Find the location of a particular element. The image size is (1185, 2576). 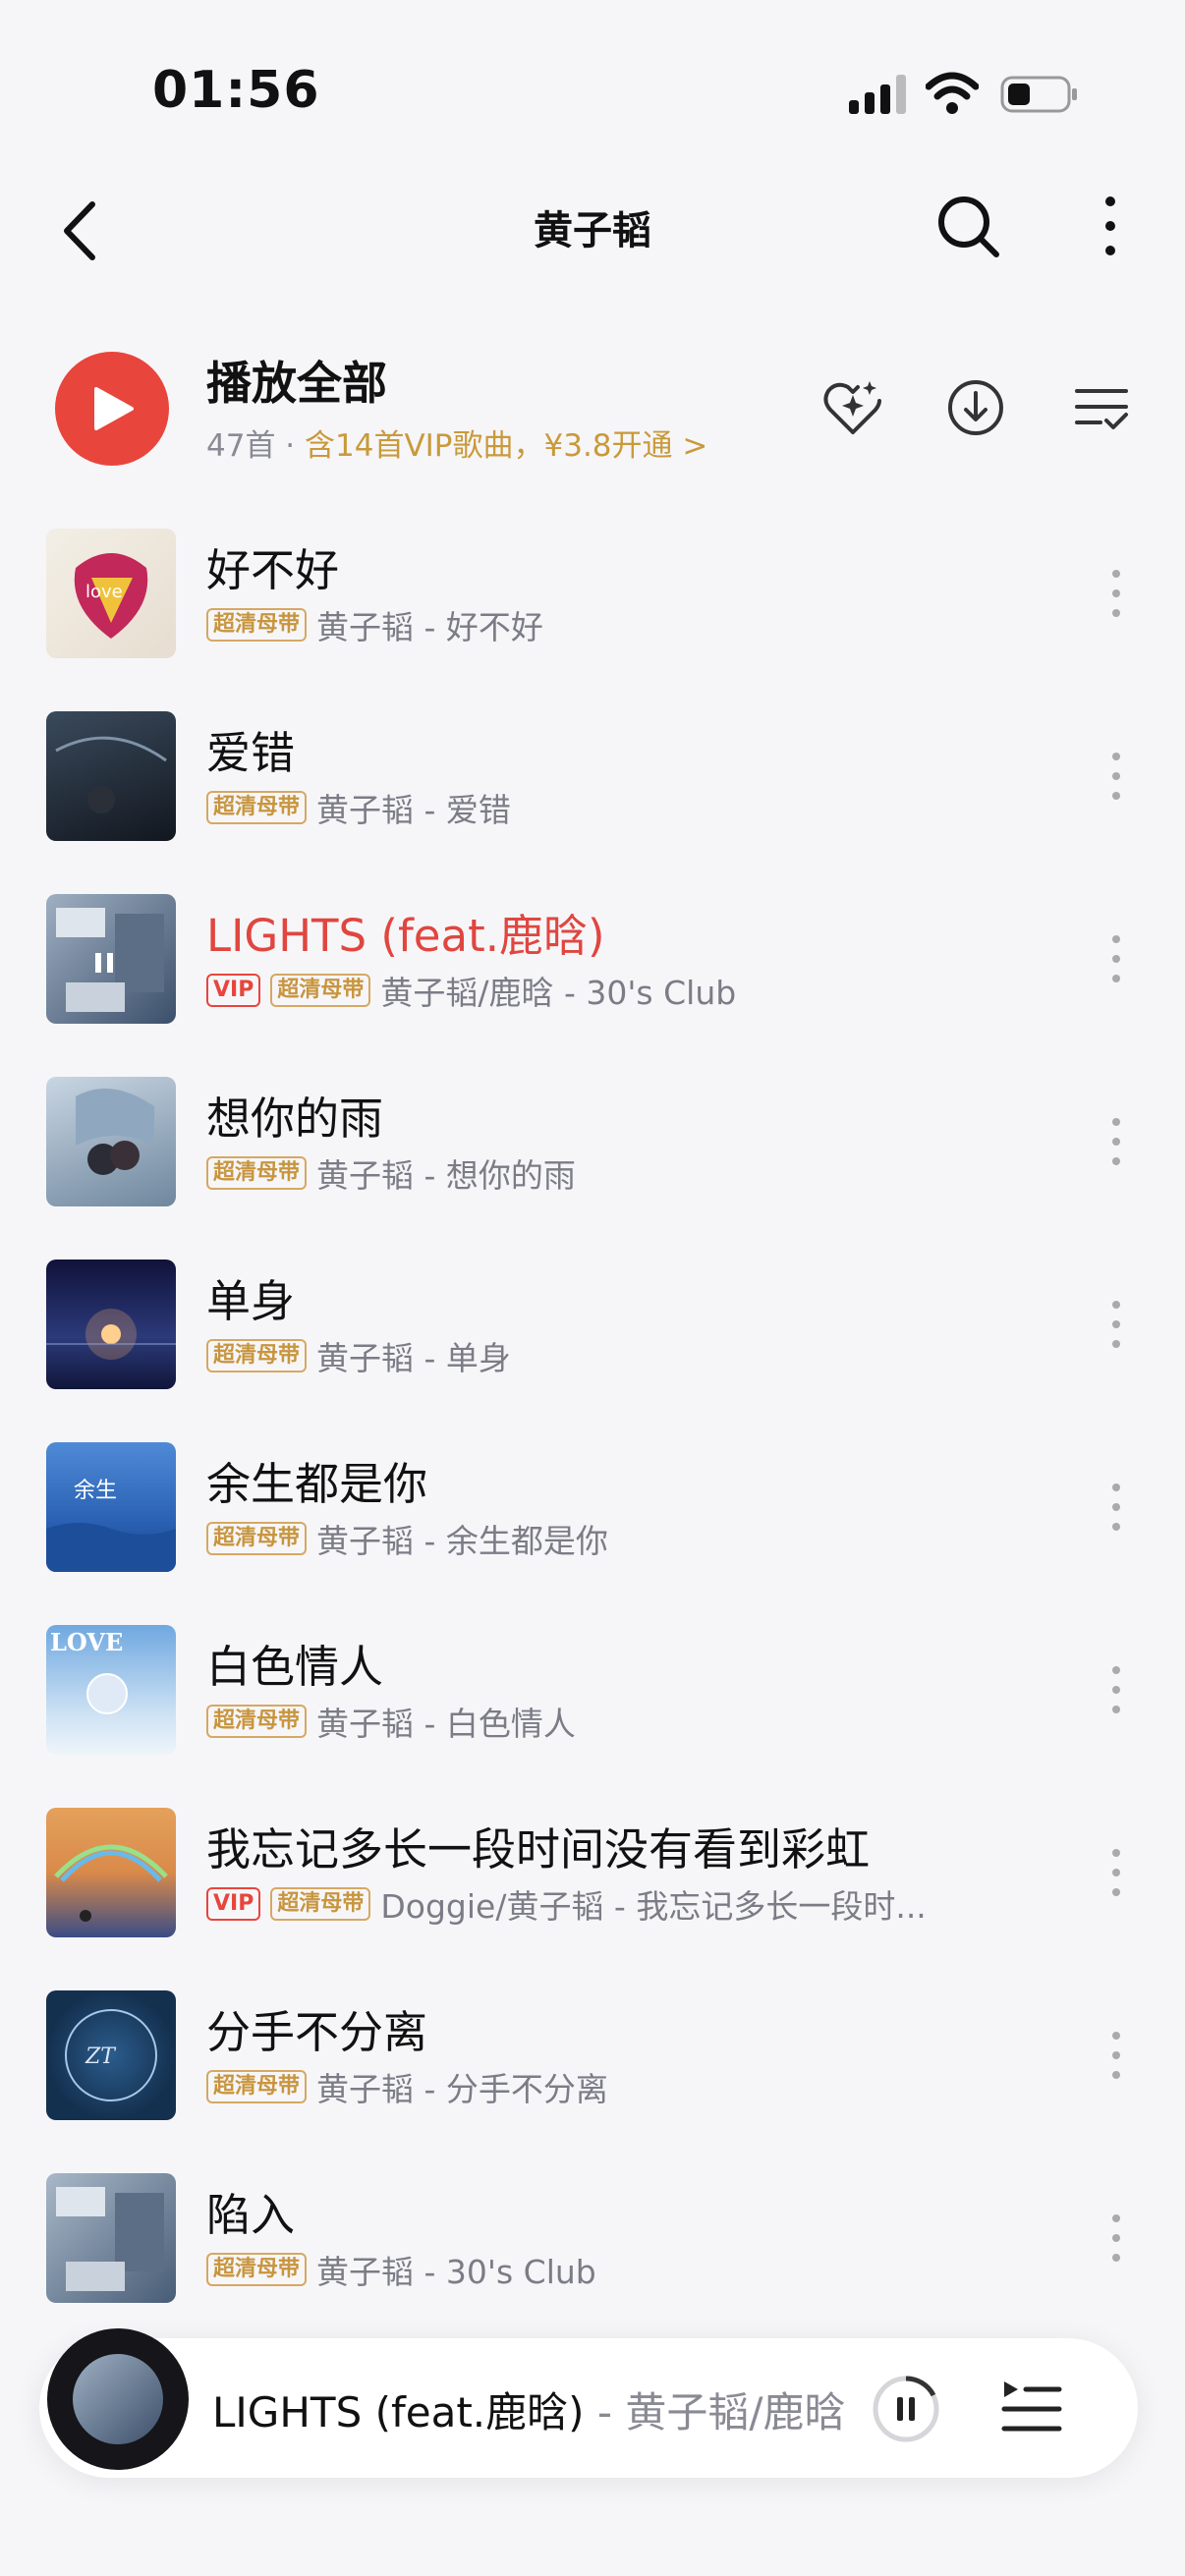

download-icon is located at coordinates (976, 407).